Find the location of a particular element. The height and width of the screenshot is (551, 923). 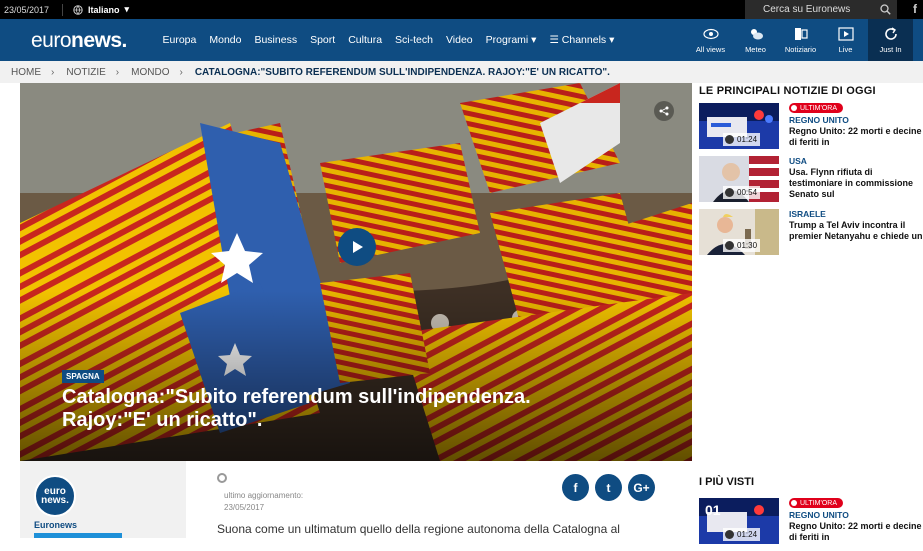

live-label: Live is located at coordinates (845, 49).